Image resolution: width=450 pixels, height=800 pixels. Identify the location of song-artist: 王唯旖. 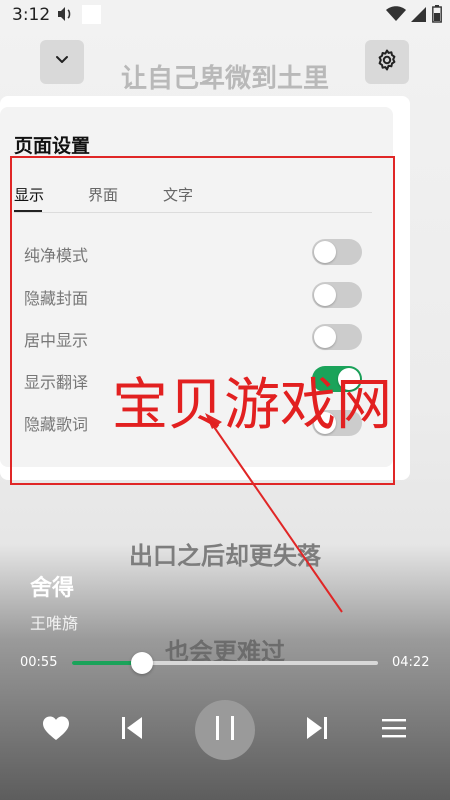
(54, 623).